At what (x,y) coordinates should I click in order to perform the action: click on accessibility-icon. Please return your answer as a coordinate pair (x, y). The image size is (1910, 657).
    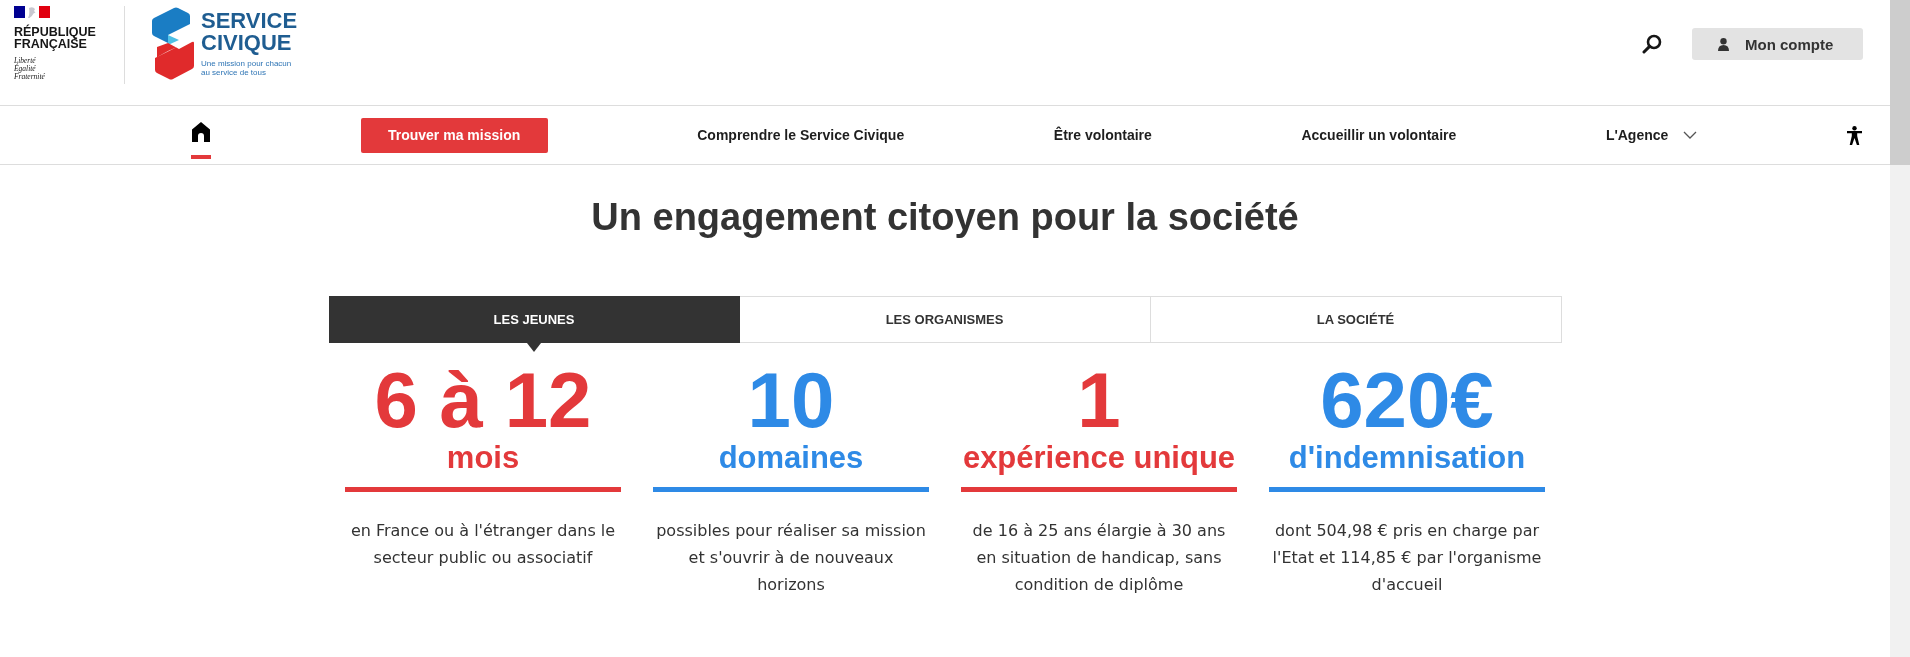
    Looking at the image, I should click on (1854, 135).